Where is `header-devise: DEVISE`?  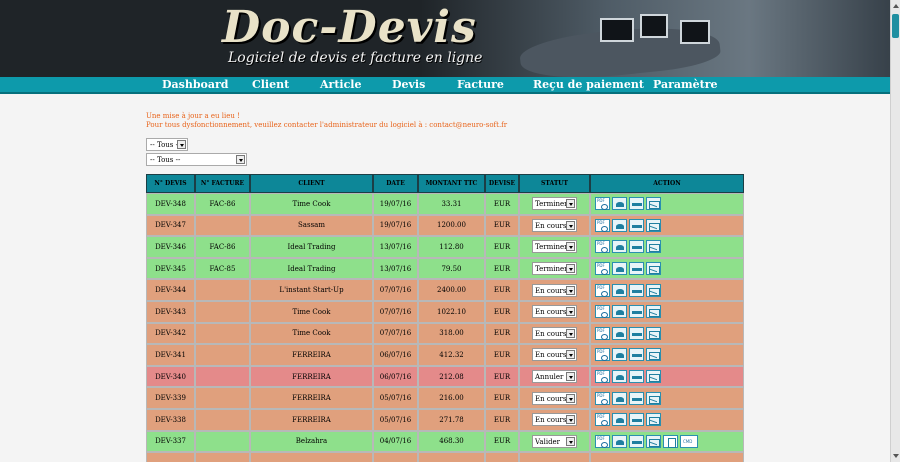
header-devise: DEVISE is located at coordinates (502, 183).